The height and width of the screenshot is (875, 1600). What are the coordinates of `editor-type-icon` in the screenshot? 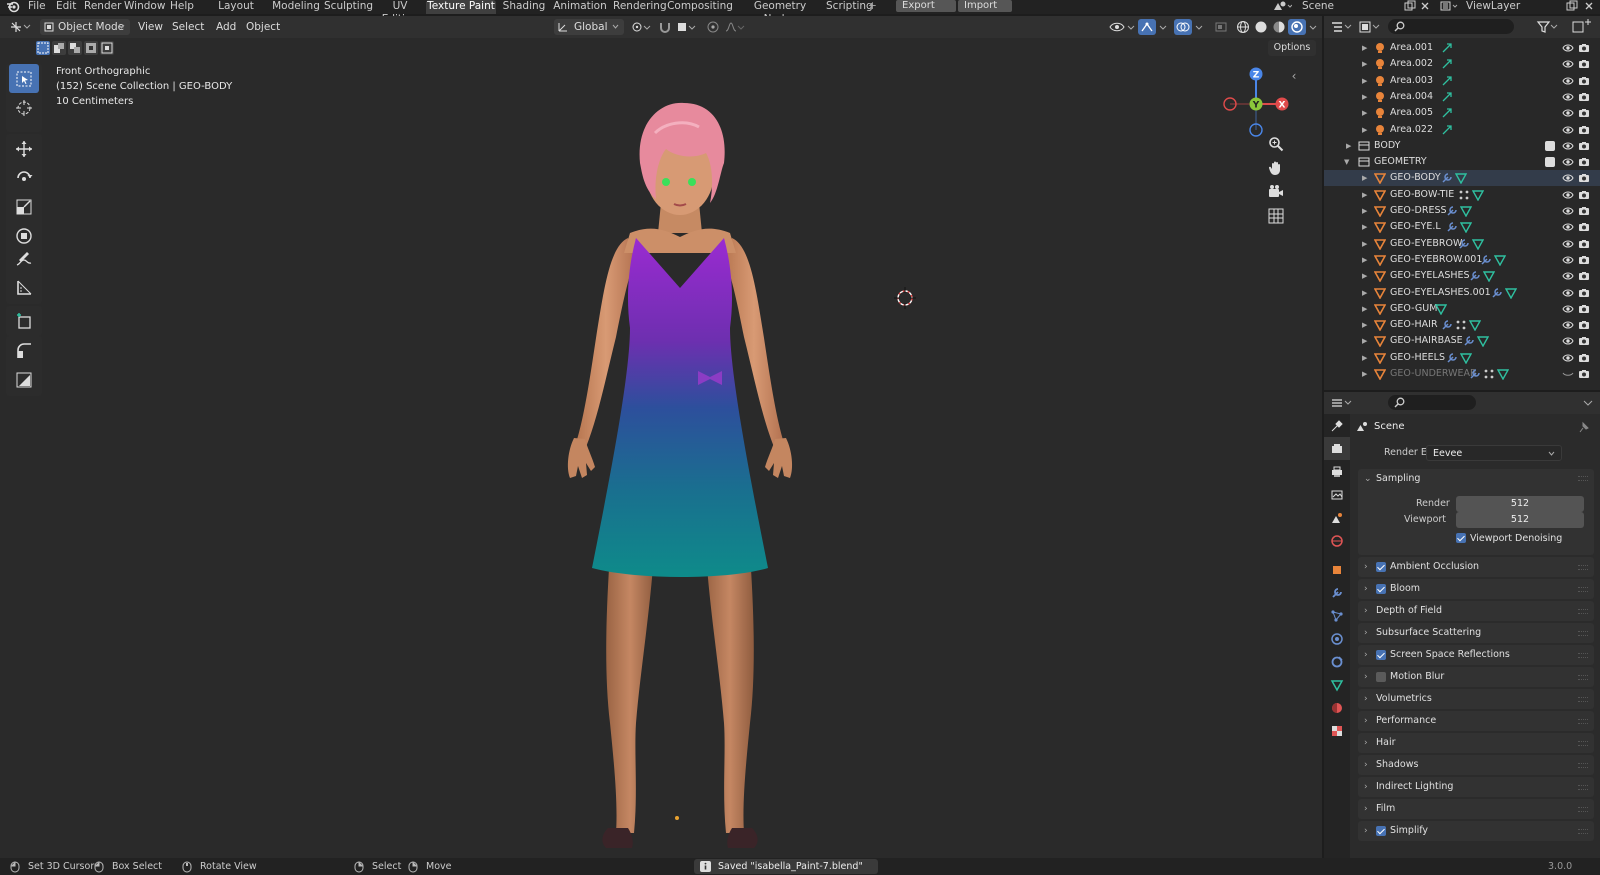 It's located at (20, 27).